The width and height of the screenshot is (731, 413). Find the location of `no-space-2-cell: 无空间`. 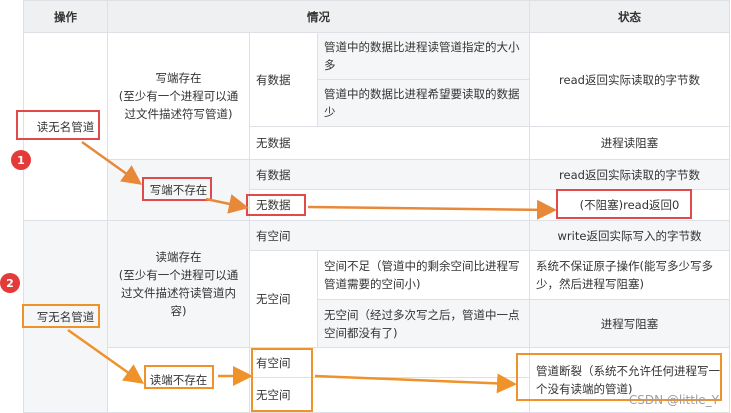

no-space-2-cell: 无空间 is located at coordinates (390, 395).